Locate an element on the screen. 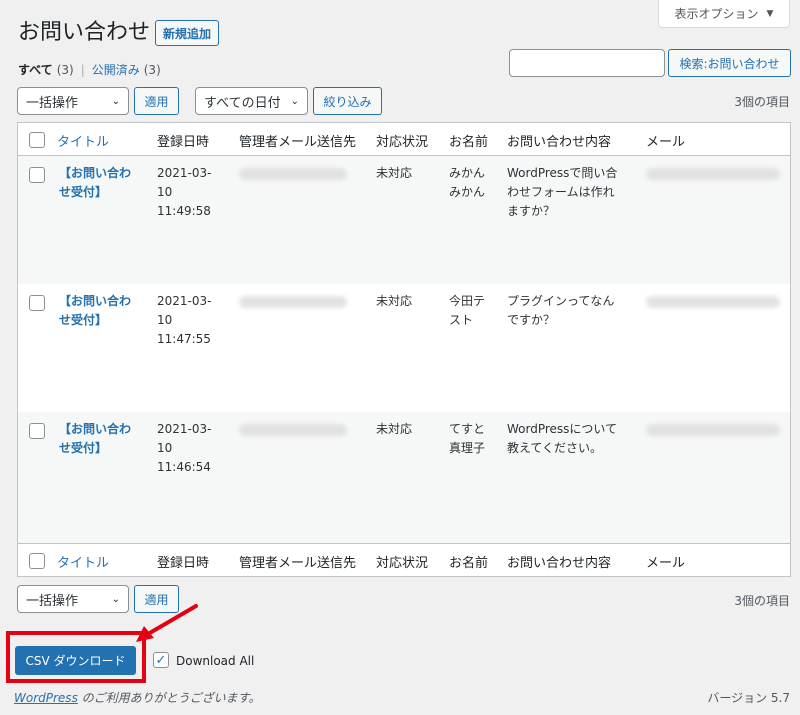  search-input is located at coordinates (587, 63).